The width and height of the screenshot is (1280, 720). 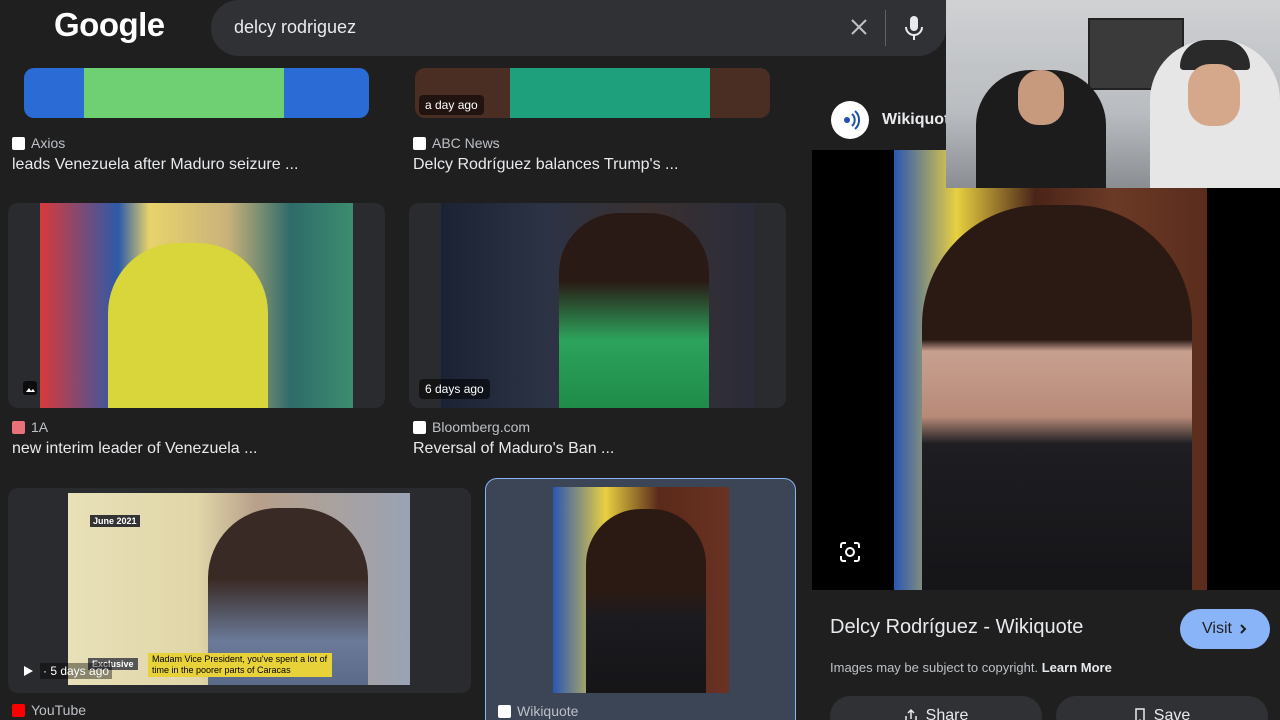 I want to click on source-label: ABC News, so click(x=466, y=143).